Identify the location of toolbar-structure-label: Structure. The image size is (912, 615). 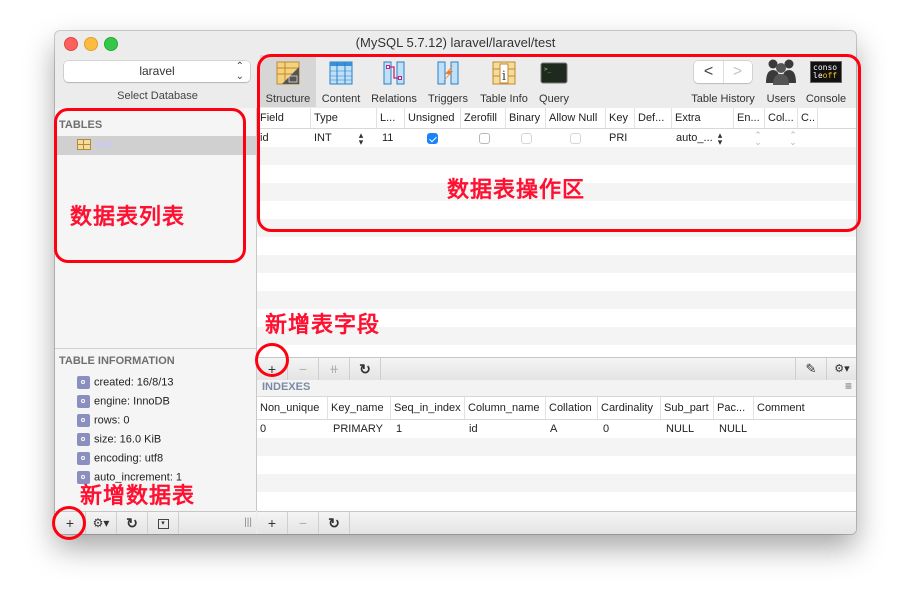
(288, 99).